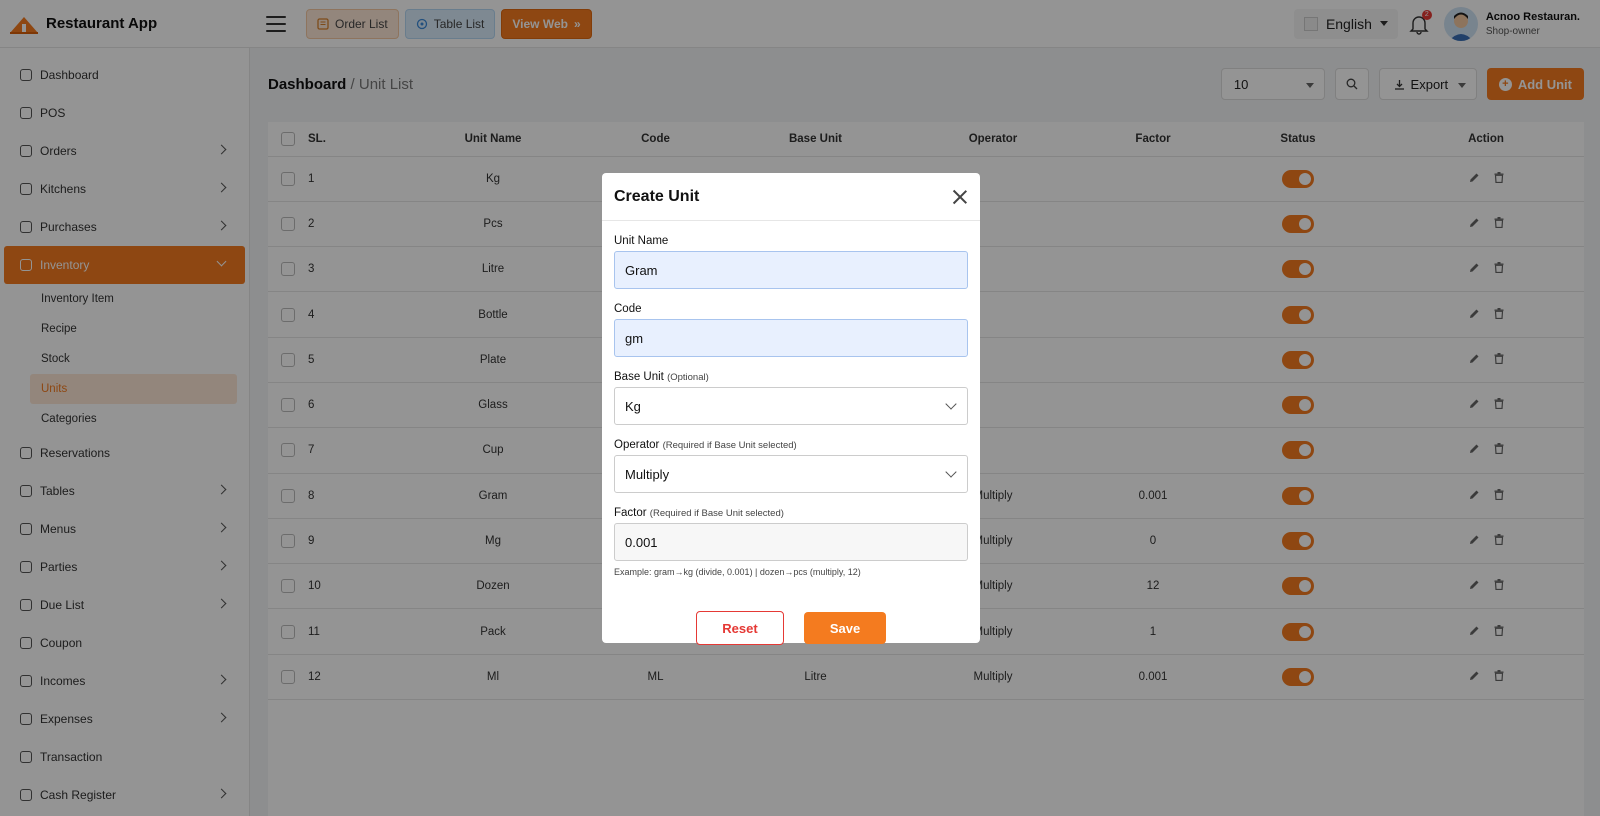 This screenshot has width=1600, height=816. I want to click on unit-name-label: Unit Name, so click(641, 241).